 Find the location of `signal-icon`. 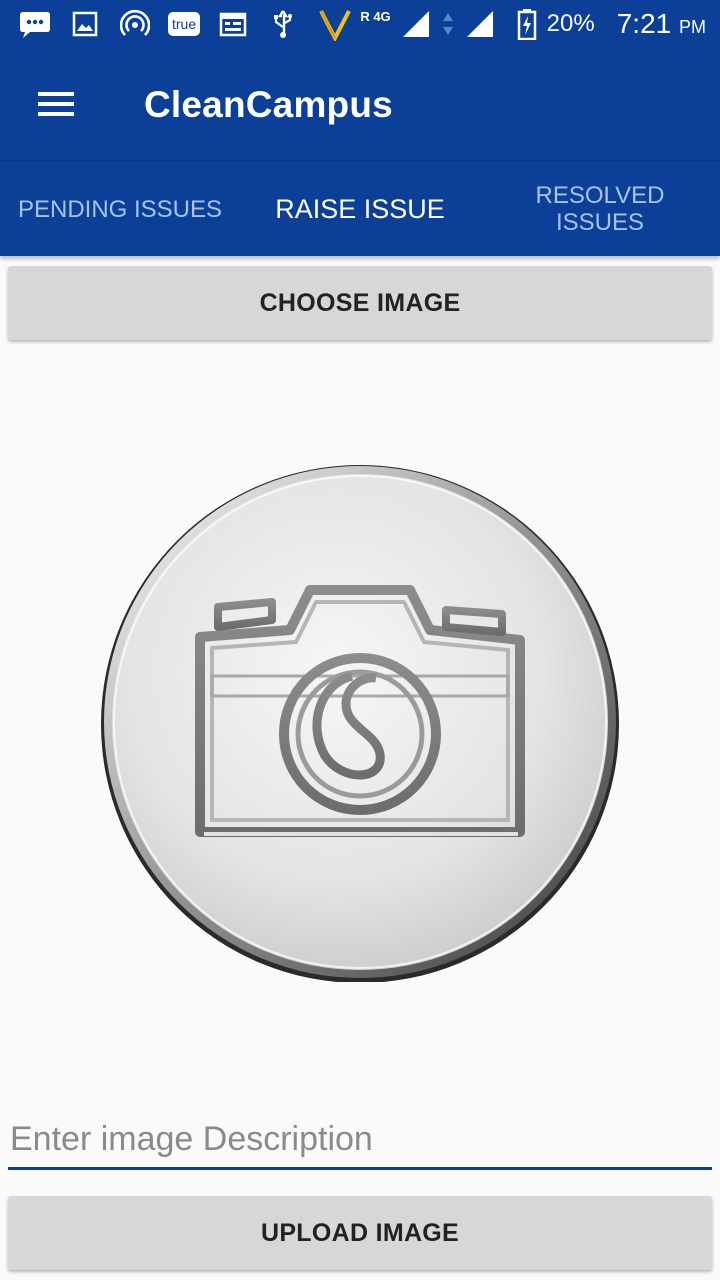

signal-icon is located at coordinates (416, 24).